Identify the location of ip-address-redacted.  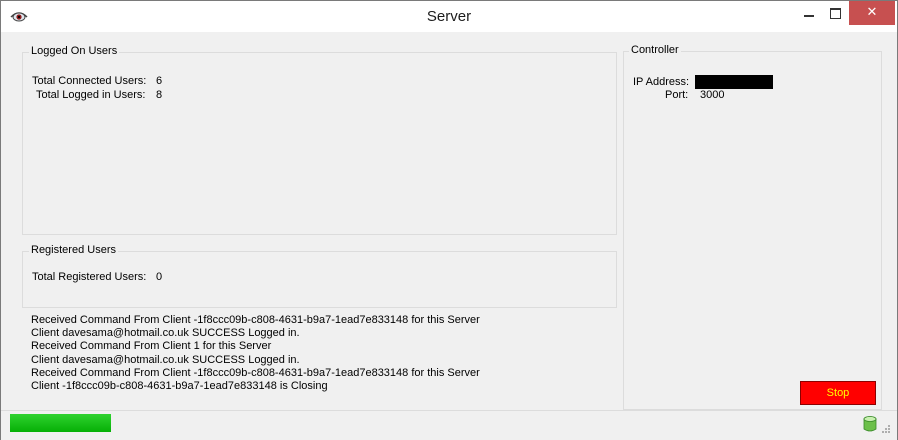
(734, 82).